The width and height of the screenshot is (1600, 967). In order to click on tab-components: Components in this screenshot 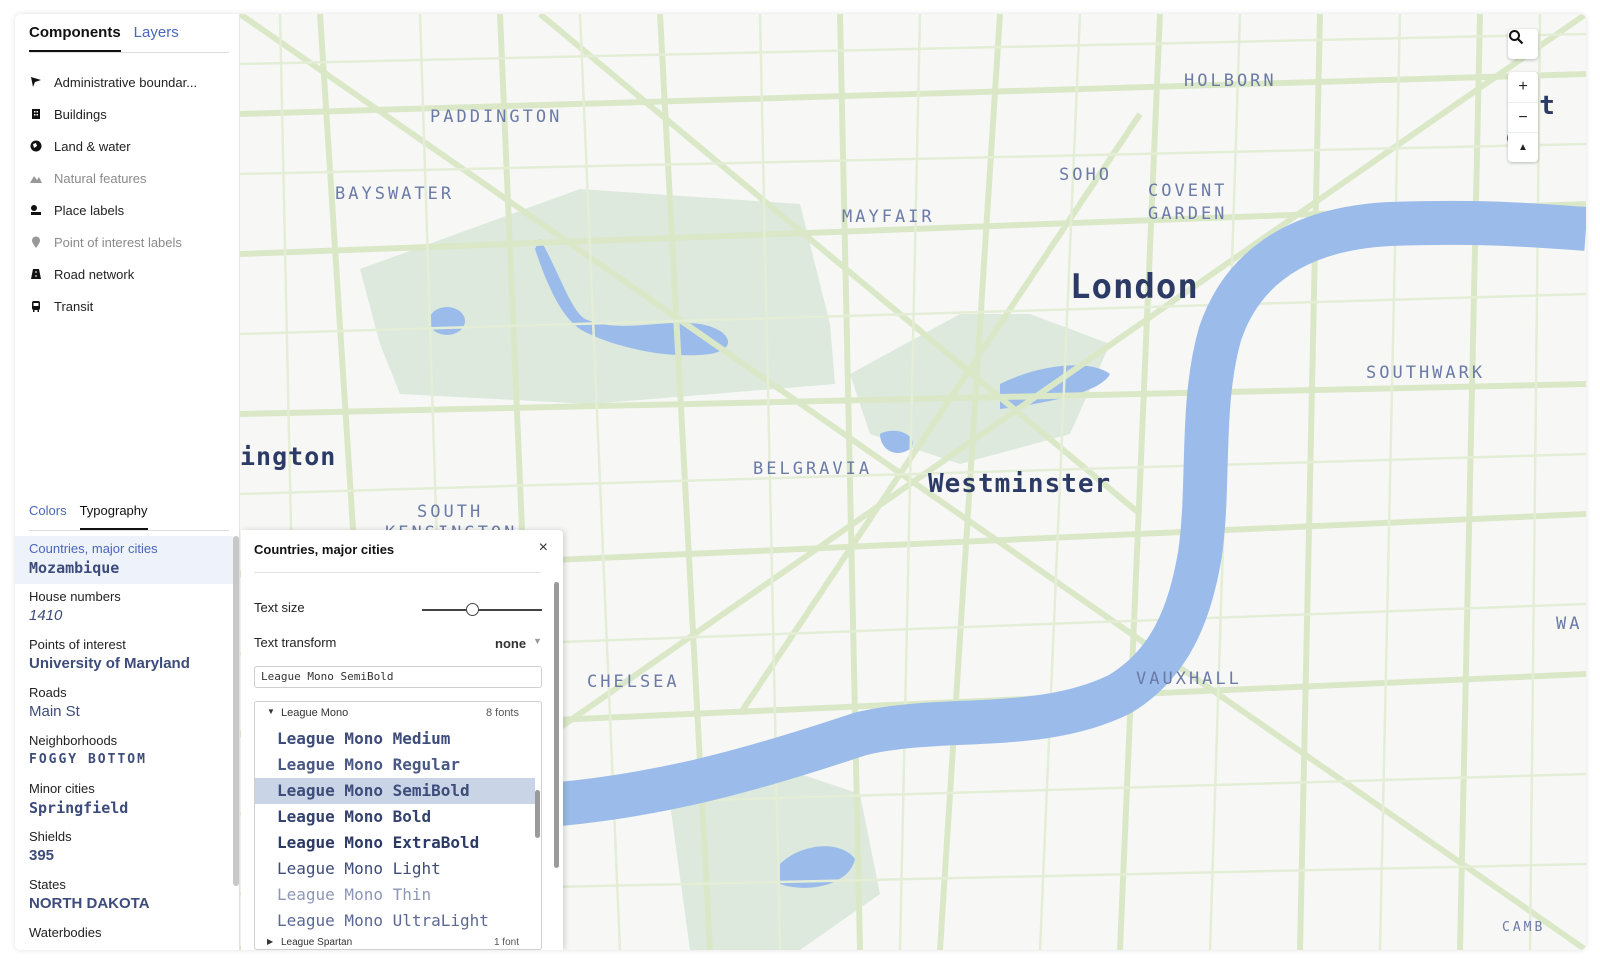, I will do `click(75, 38)`.